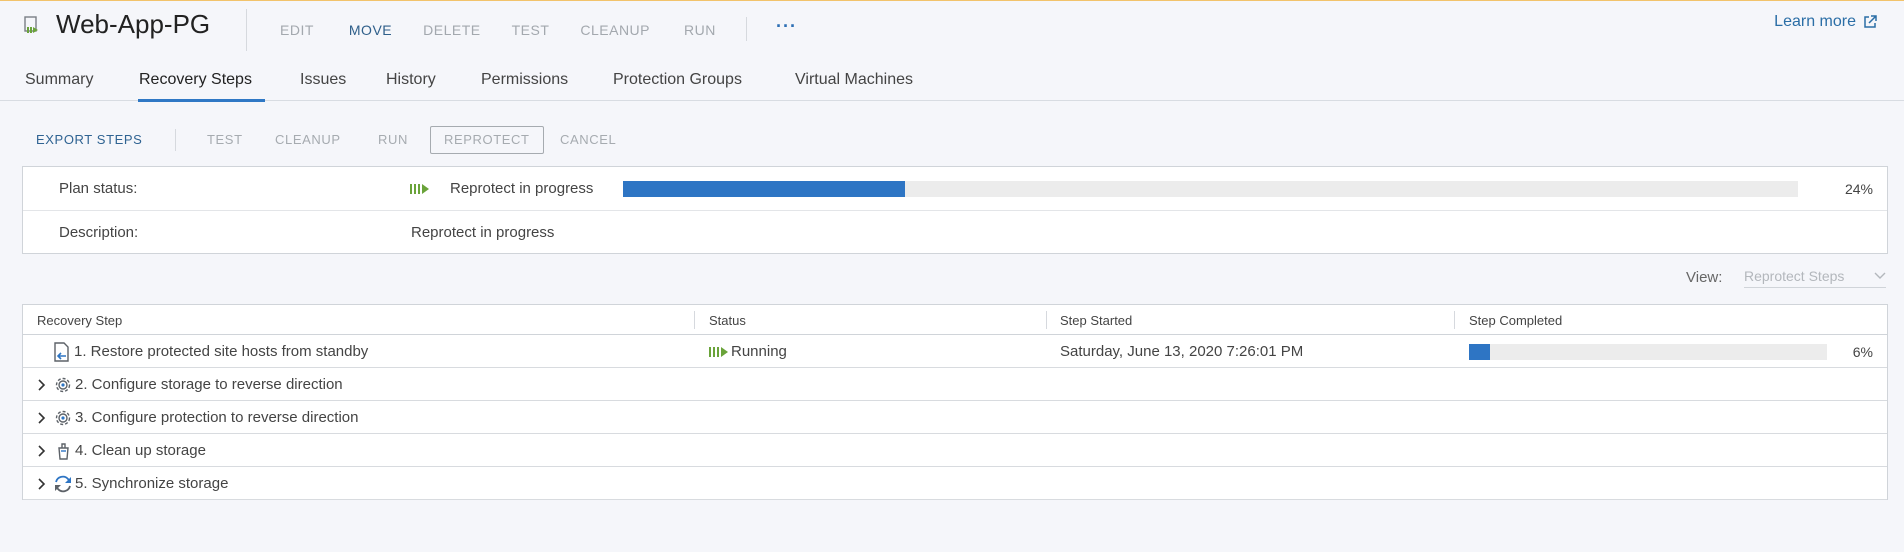  What do you see at coordinates (323, 86) in the screenshot?
I see `tab-issues: Issues` at bounding box center [323, 86].